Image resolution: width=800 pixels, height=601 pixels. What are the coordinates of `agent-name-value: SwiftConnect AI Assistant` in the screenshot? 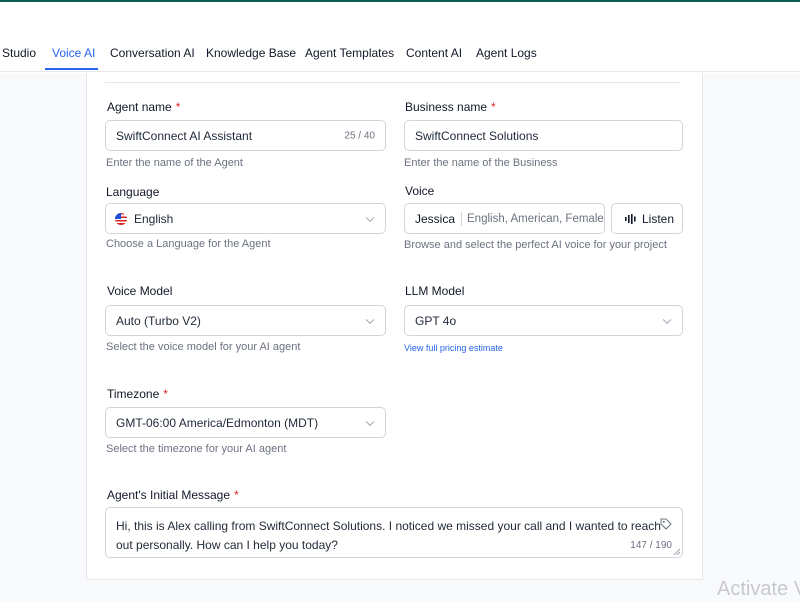 It's located at (184, 135).